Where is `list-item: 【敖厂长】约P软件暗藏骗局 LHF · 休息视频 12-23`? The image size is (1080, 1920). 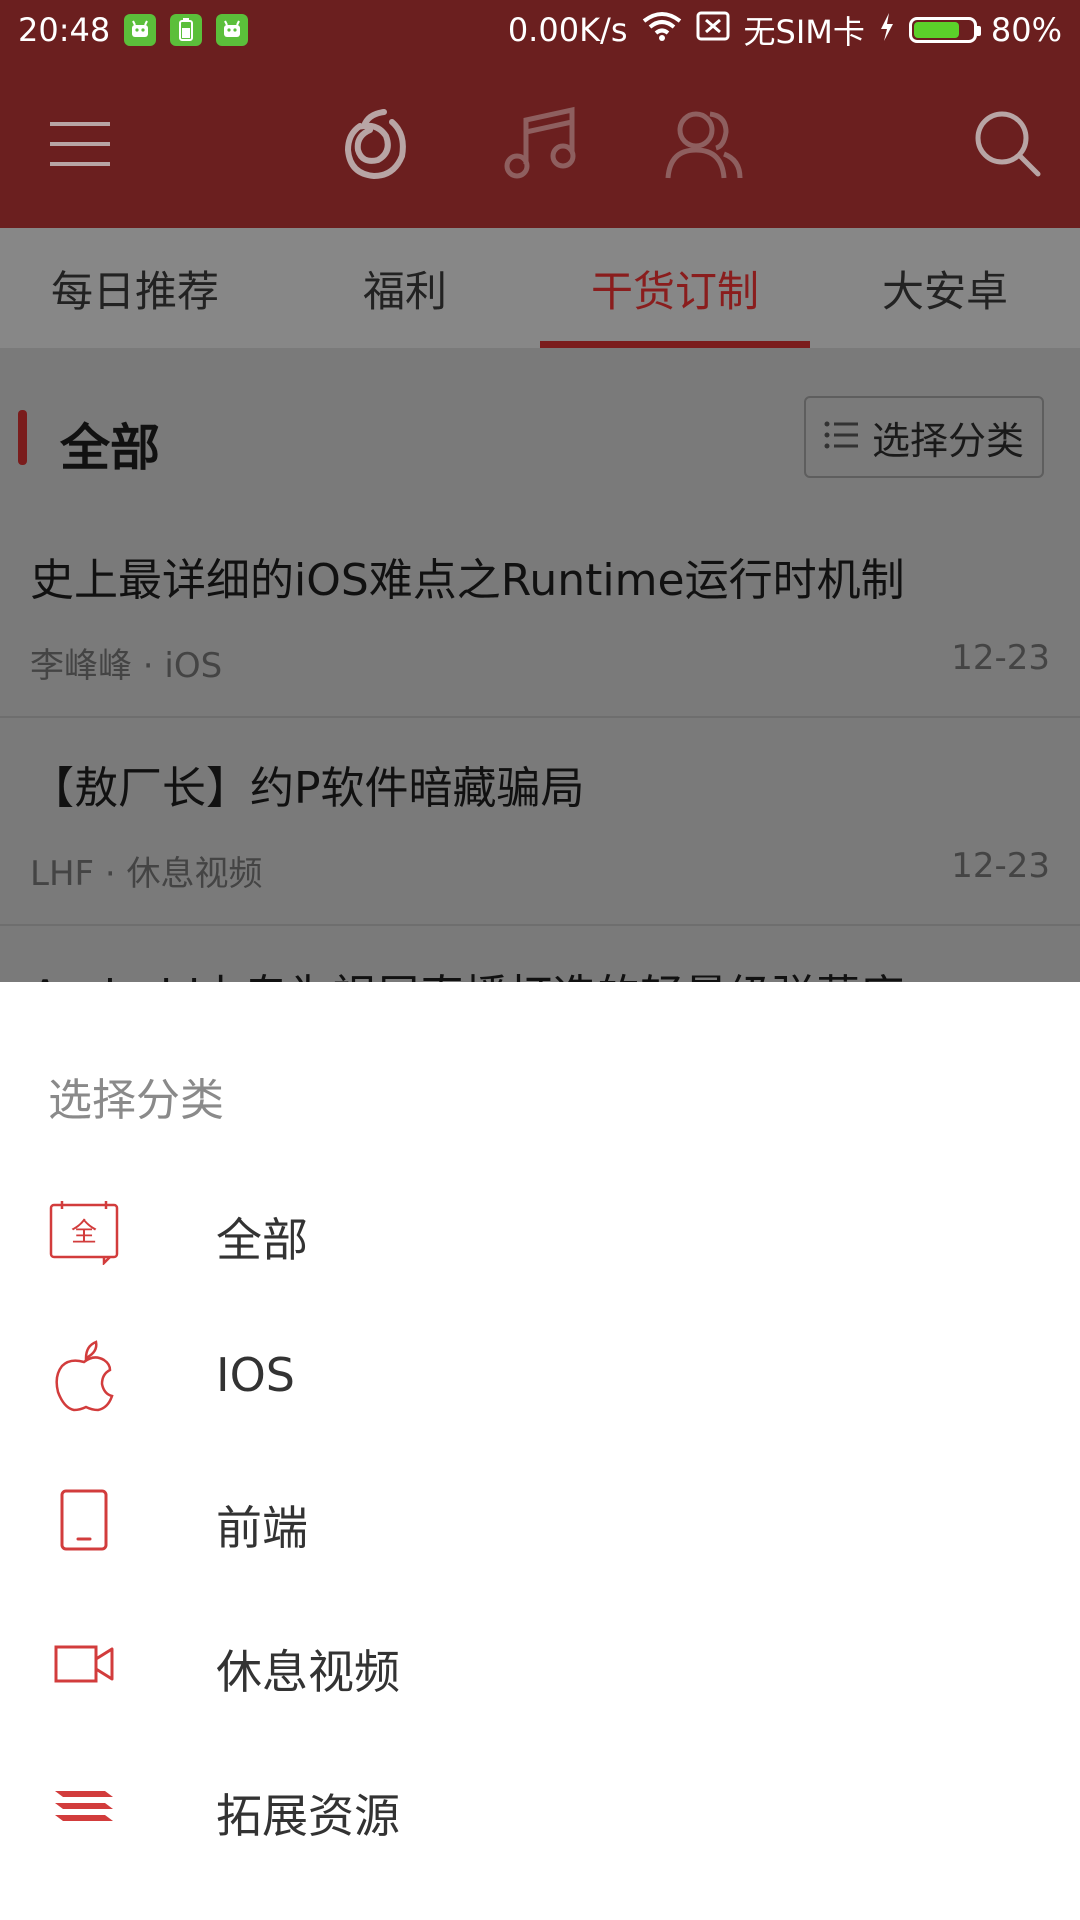 list-item: 【敖厂长】约P软件暗藏骗局 LHF · 休息视频 12-23 is located at coordinates (540, 821).